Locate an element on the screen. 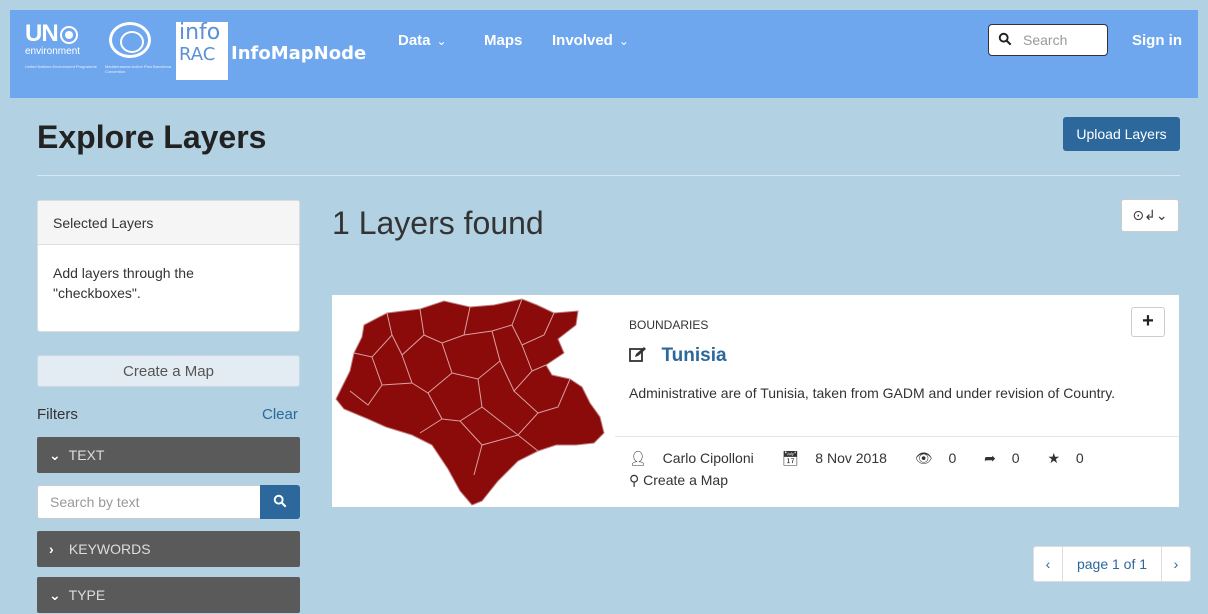 This screenshot has height=614, width=1208. sort-order-button: ⊙↲⌄ is located at coordinates (1150, 215).